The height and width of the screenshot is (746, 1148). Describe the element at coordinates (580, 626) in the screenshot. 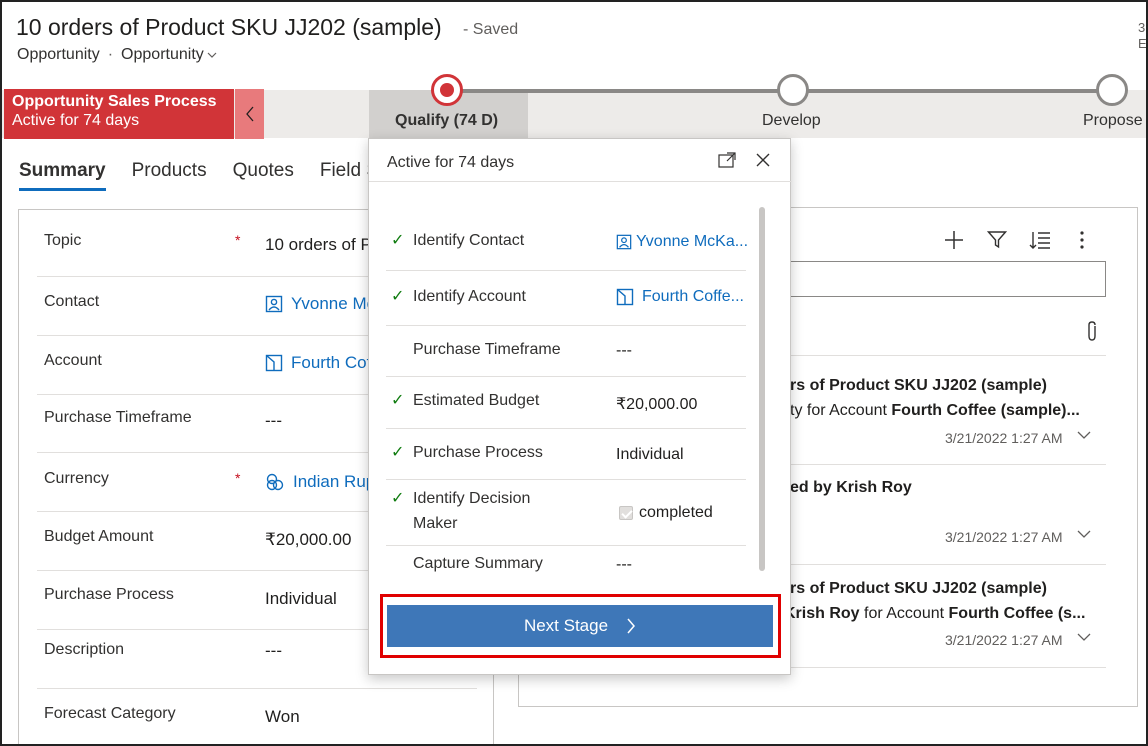

I see `next-stage-button: Next Stage` at that location.